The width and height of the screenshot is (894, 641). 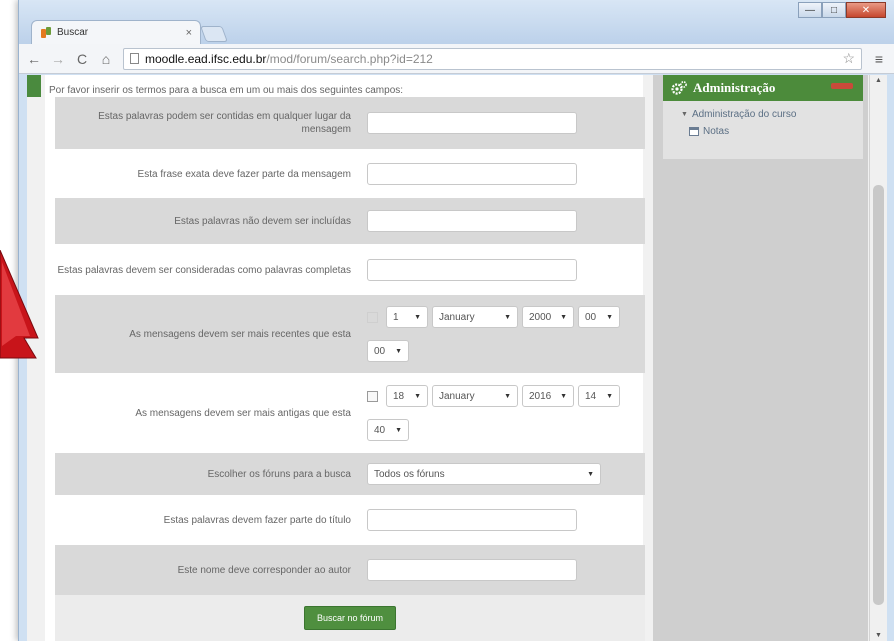 What do you see at coordinates (264, 570) in the screenshot?
I see `row-label: Este nome deve corresponder ao autor` at bounding box center [264, 570].